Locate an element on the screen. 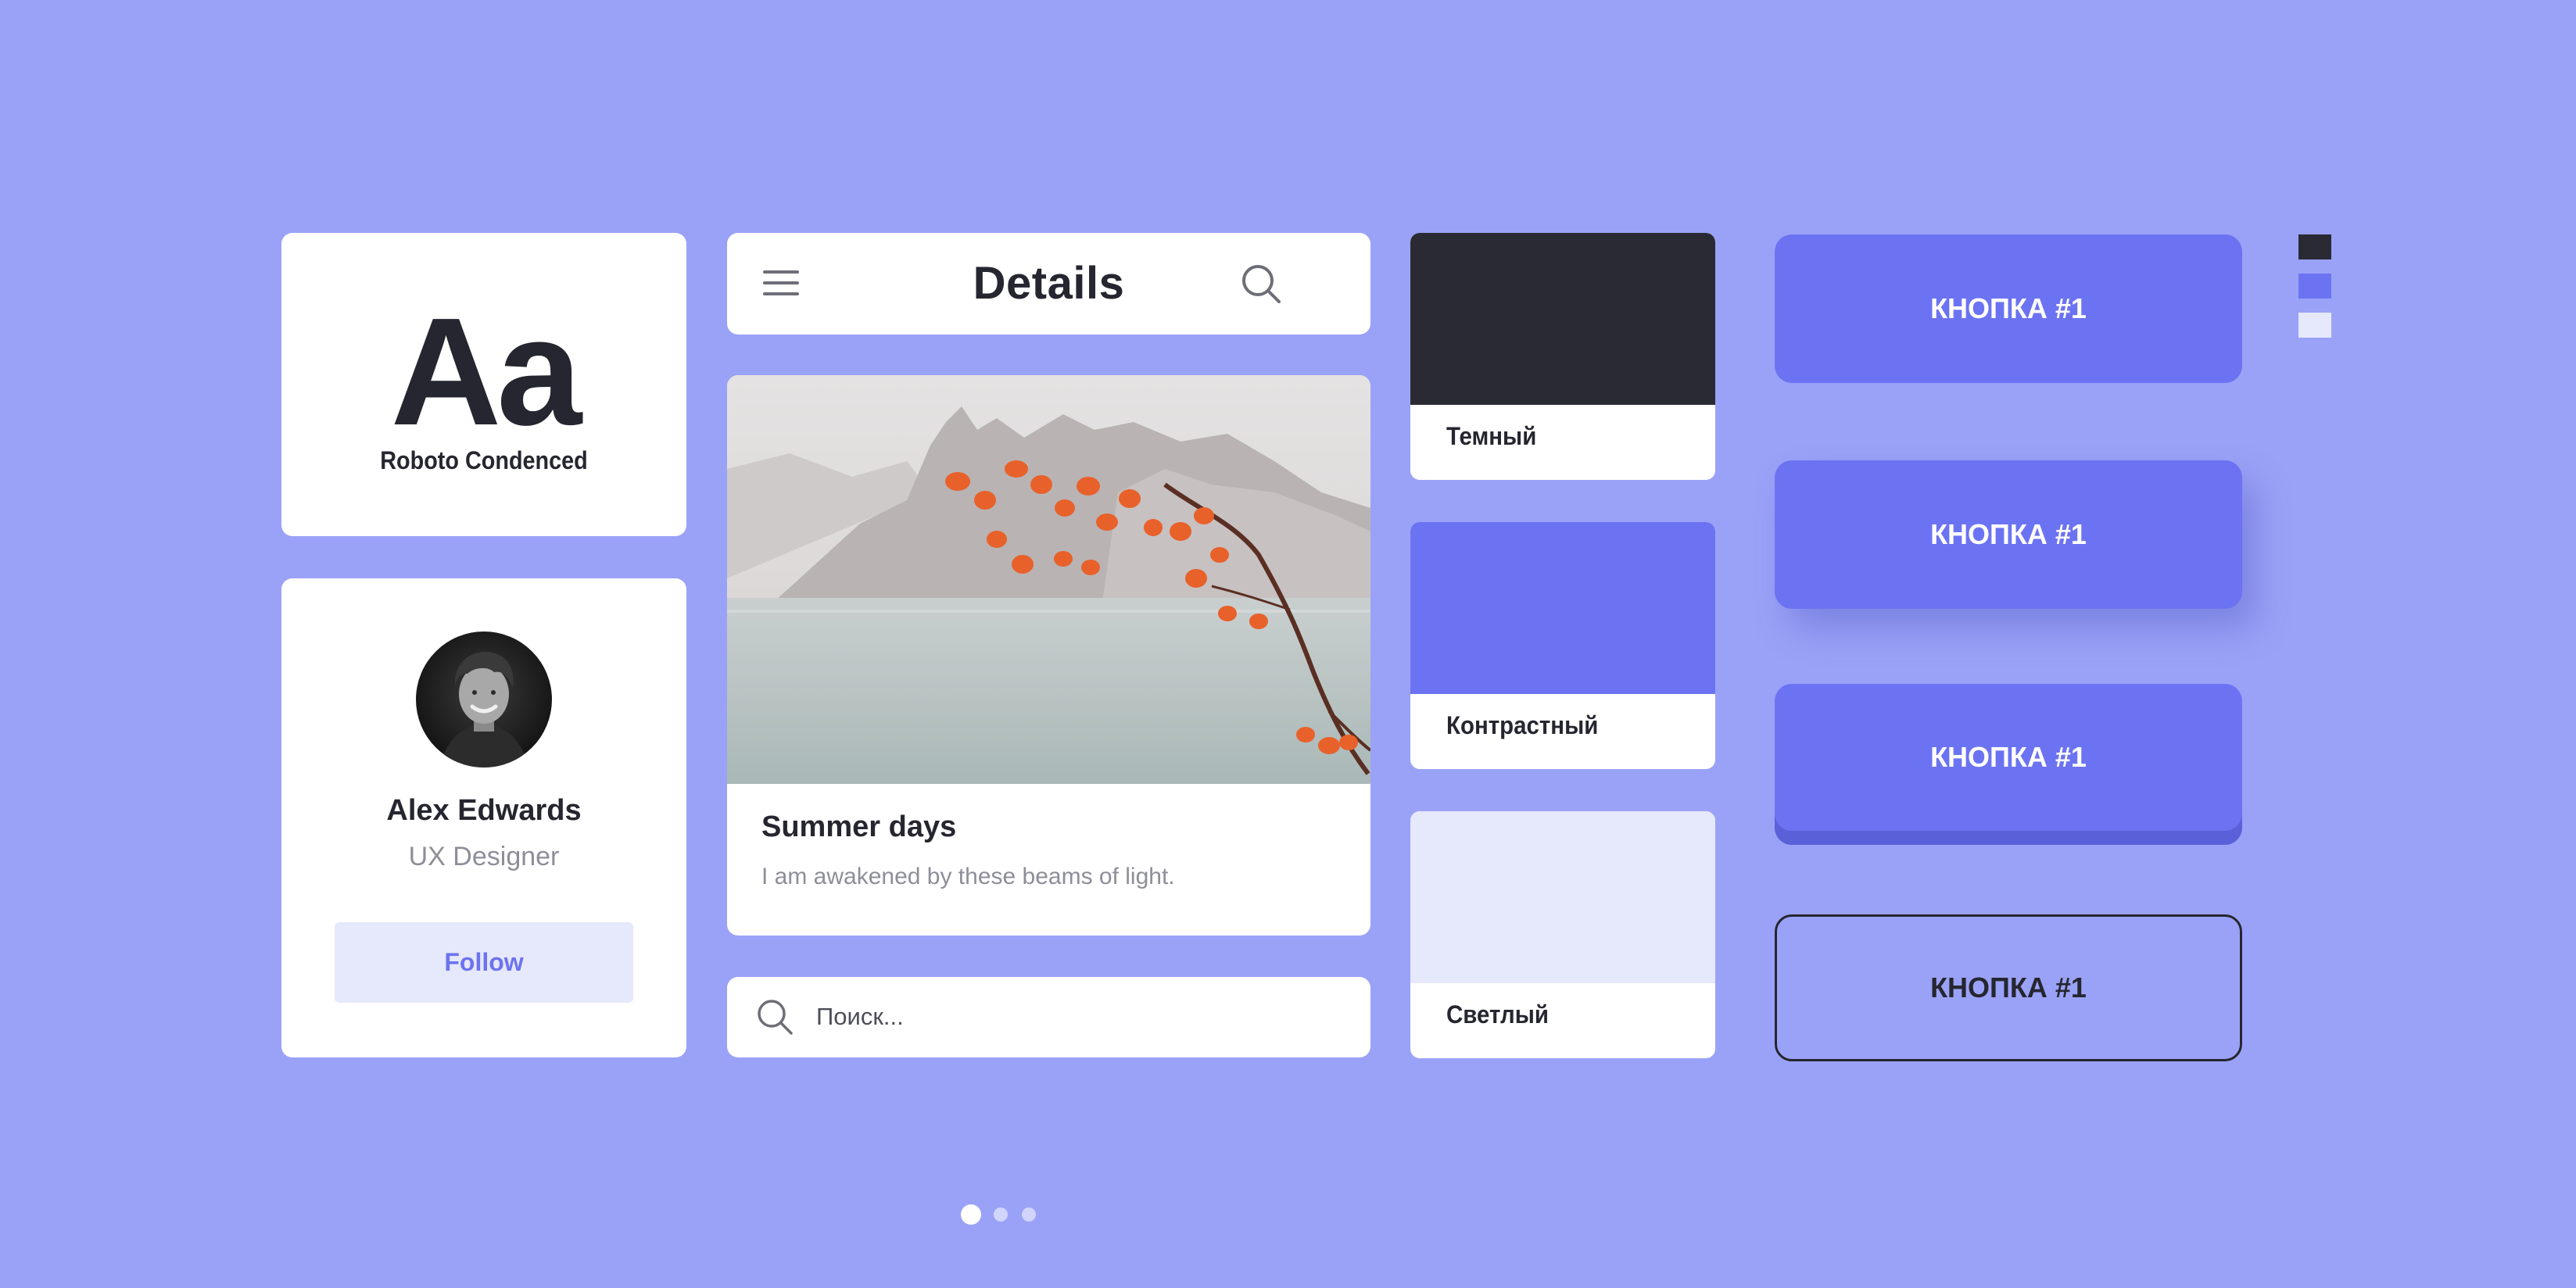  button-outline: КНОПКА #1 is located at coordinates (2009, 987).